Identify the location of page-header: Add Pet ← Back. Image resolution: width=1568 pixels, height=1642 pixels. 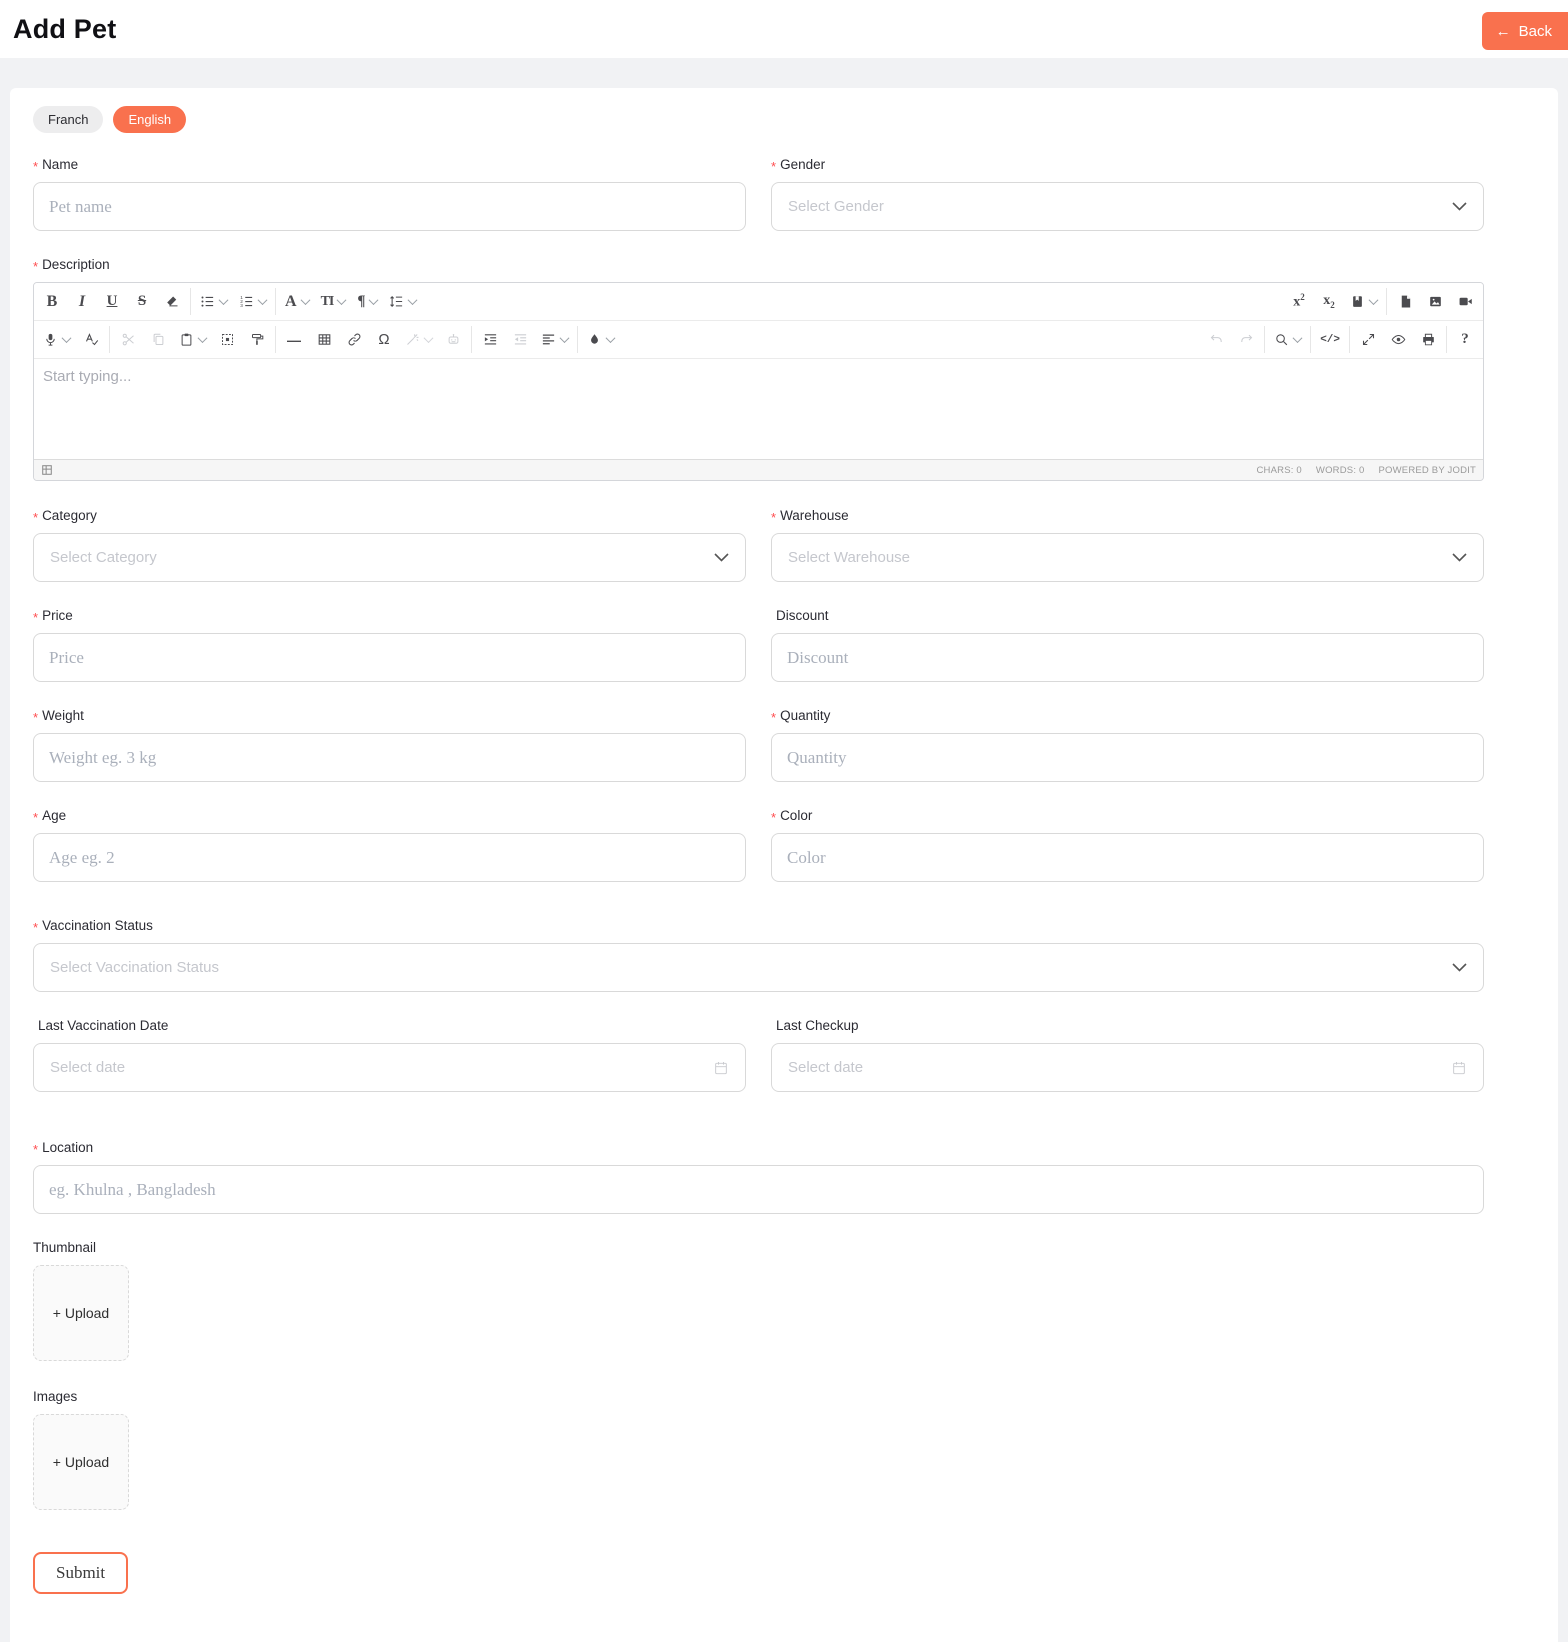
(784, 29).